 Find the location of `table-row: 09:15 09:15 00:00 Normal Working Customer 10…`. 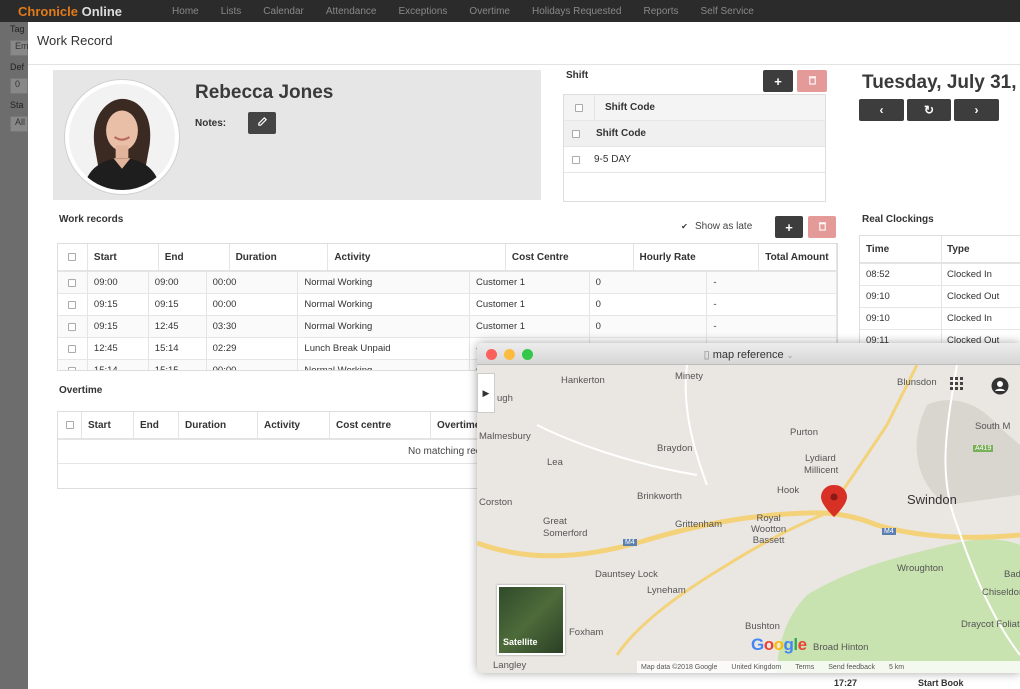

table-row: 09:15 09:15 00:00 Normal Working Customer 10… is located at coordinates (447, 305).